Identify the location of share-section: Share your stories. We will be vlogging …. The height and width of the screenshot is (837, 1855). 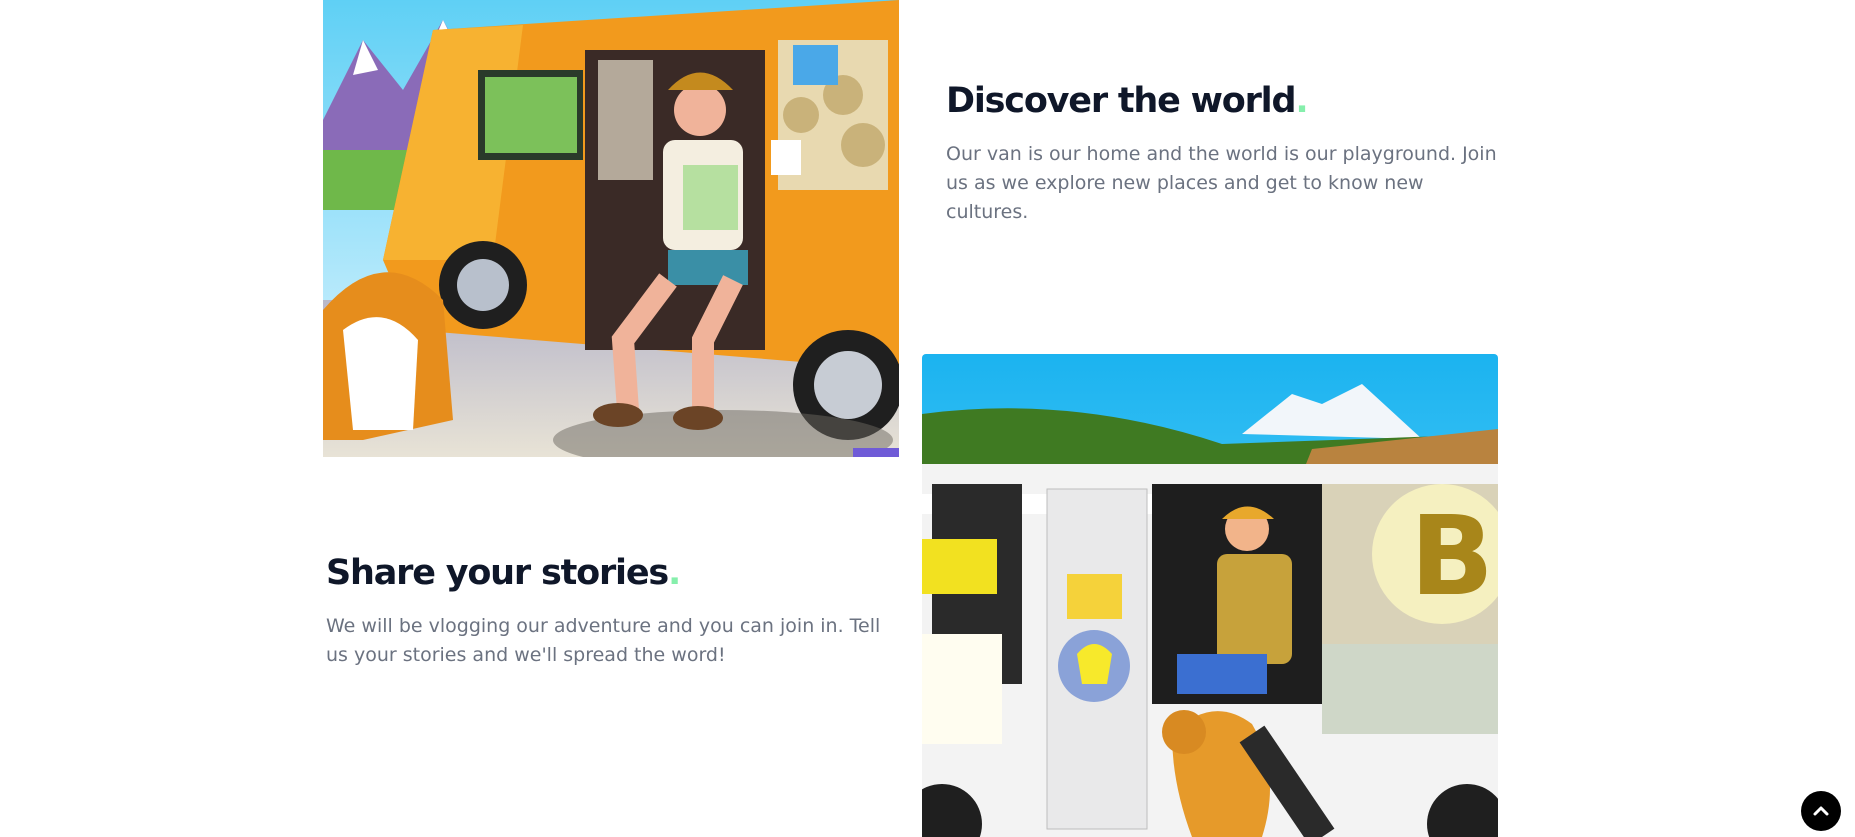
(606, 611).